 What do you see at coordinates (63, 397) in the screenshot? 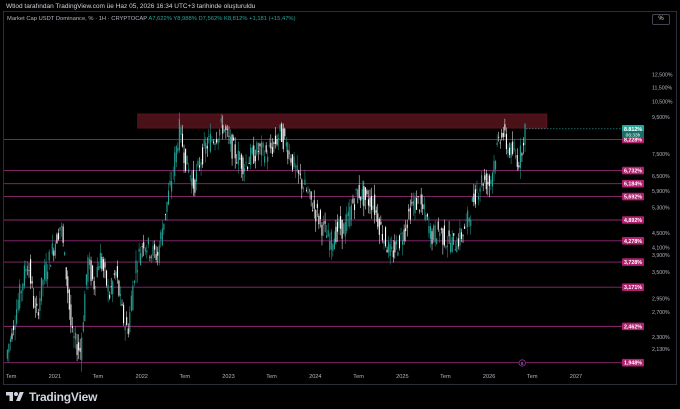
I see `brand-name: TradingView` at bounding box center [63, 397].